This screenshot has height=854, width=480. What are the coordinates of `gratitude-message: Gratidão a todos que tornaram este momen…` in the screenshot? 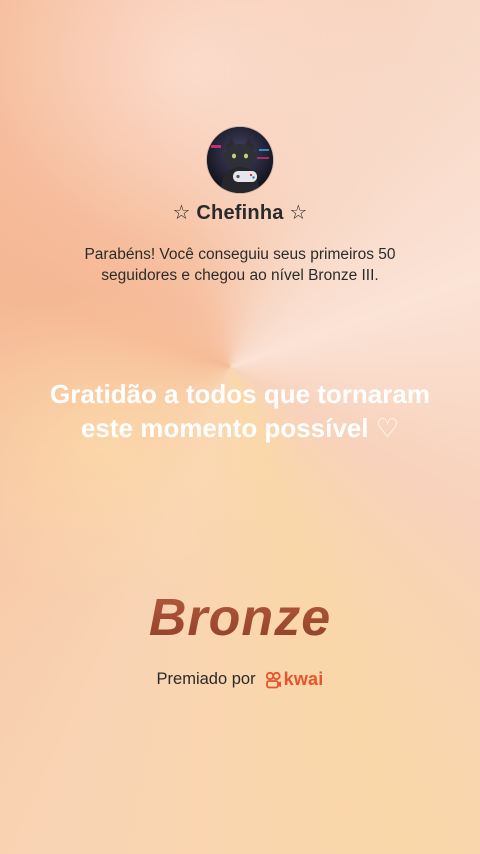 It's located at (240, 411).